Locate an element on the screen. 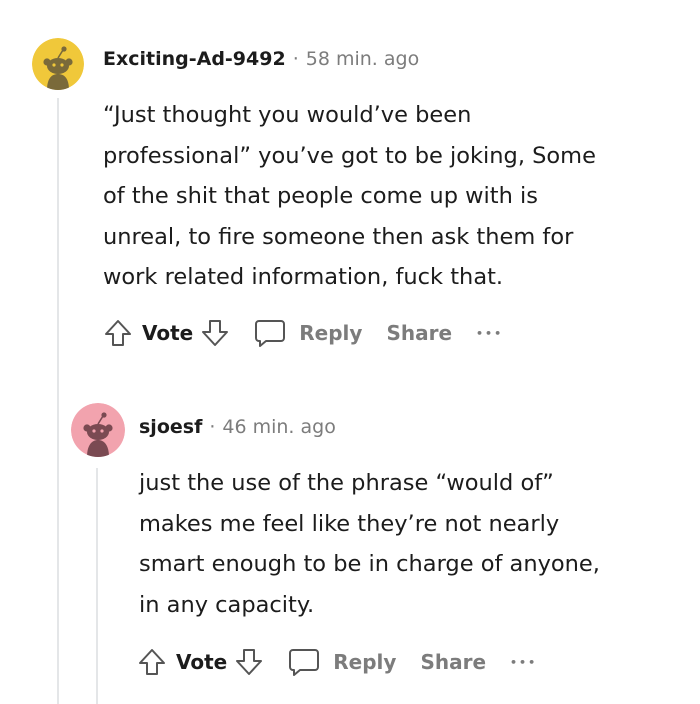 The width and height of the screenshot is (700, 704). timestamp: 46 min. ago is located at coordinates (278, 427).